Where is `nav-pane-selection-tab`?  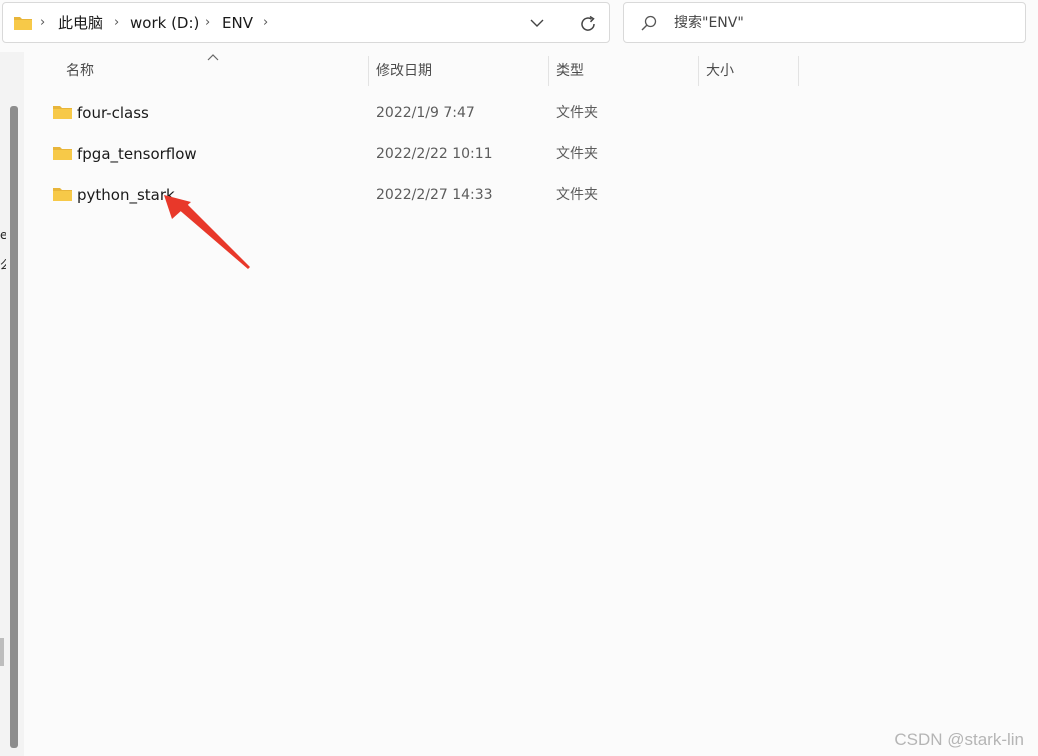
nav-pane-selection-tab is located at coordinates (2, 652).